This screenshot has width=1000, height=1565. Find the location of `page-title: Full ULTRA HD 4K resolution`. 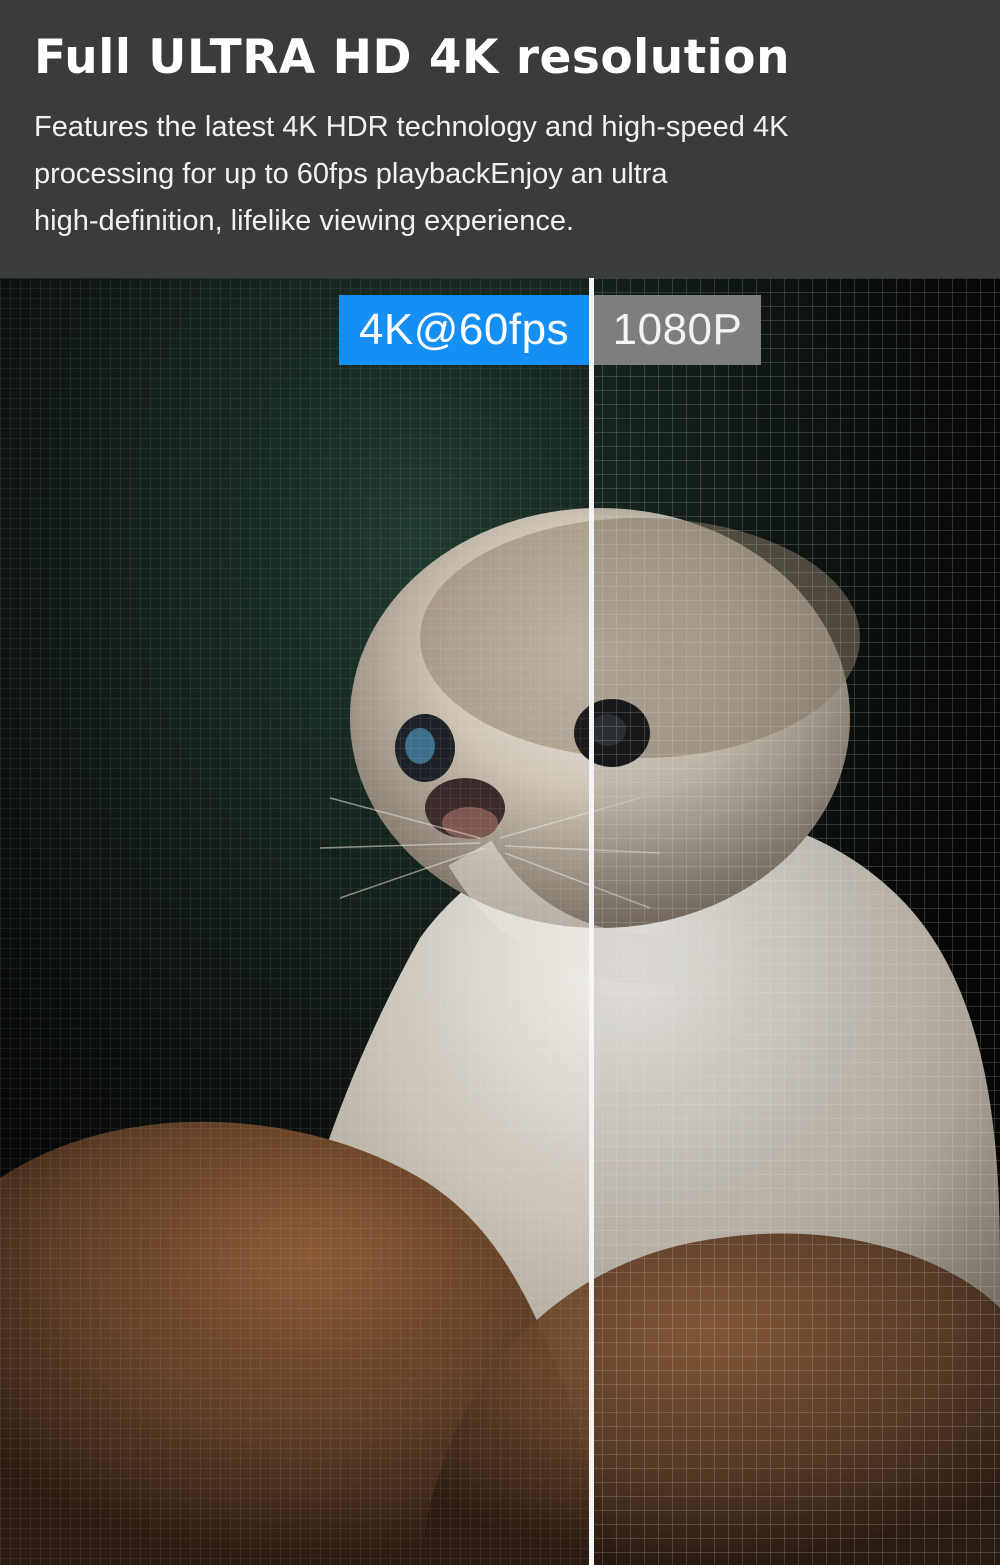

page-title: Full ULTRA HD 4K resolution is located at coordinates (412, 57).